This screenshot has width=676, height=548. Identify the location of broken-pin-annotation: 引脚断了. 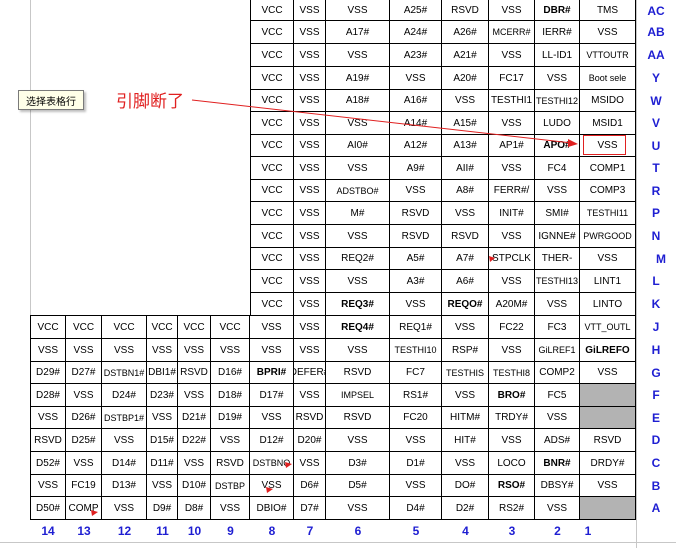
(150, 102).